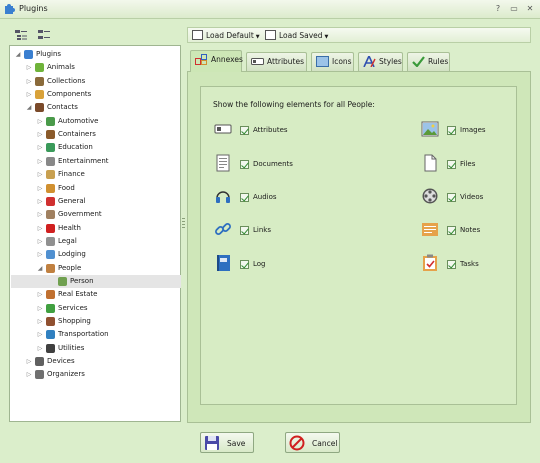 The image size is (540, 463). I want to click on collapse-all-icon, so click(44, 35).